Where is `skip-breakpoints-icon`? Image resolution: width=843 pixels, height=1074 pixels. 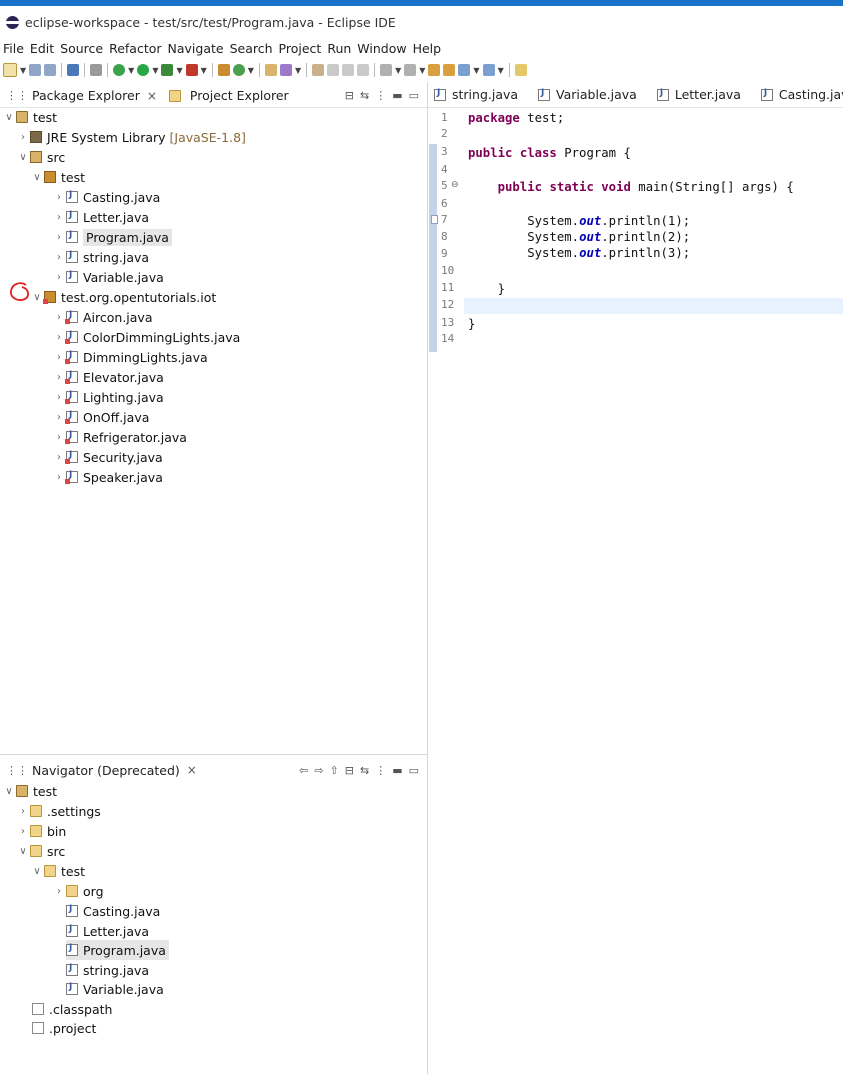
skip-breakpoints-icon is located at coordinates (96, 70).